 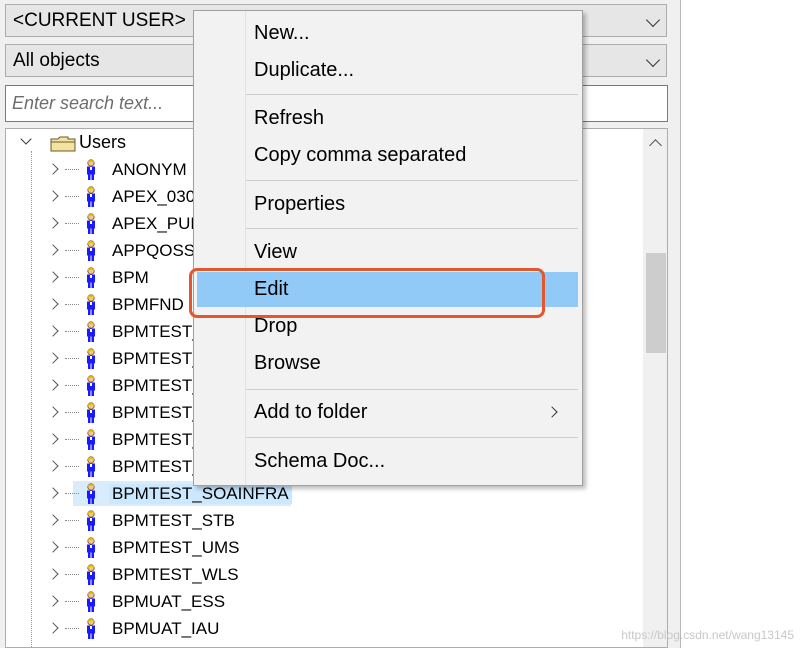 I want to click on tree-root-label: Users, so click(x=103, y=142).